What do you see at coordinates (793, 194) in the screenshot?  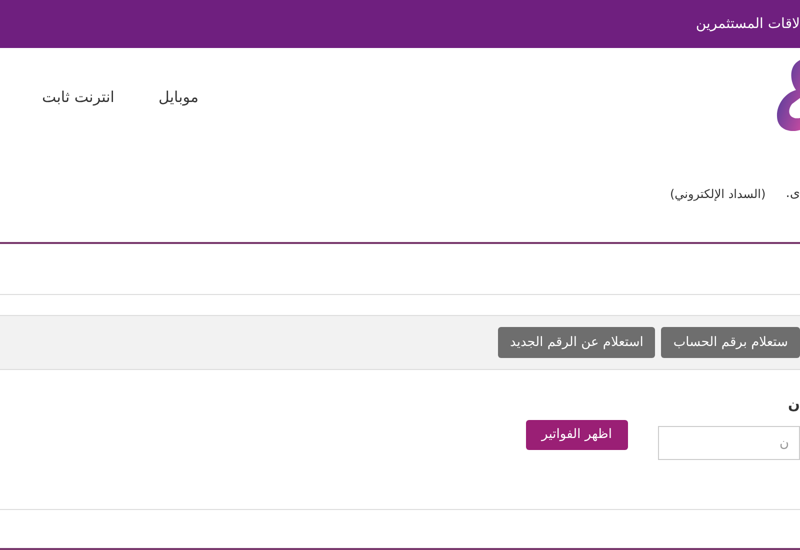 I see `intro-text: ى.` at bounding box center [793, 194].